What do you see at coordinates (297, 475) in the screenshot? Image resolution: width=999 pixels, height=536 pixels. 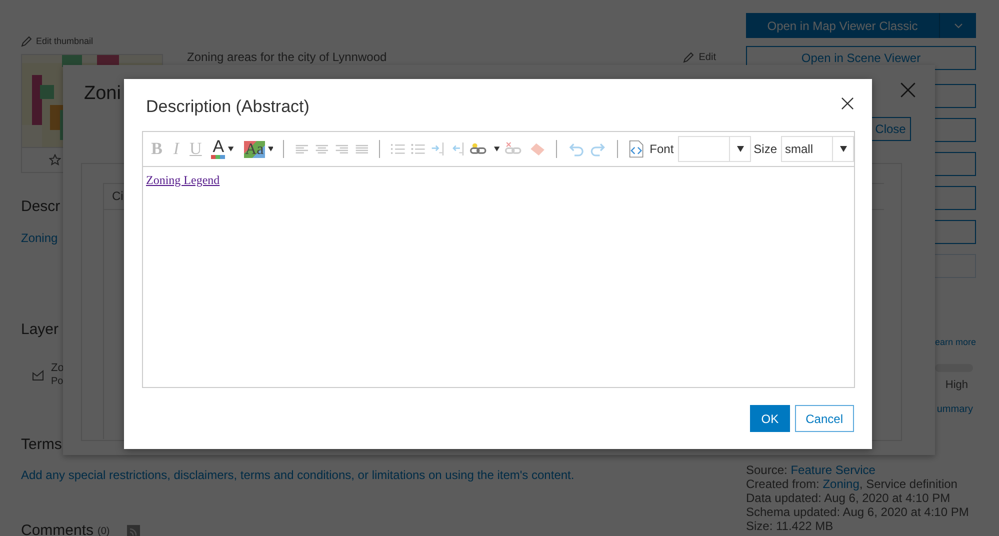 I see `terms-link: Add any special restrictions, disclaimers, terms and conditions, or limitations on using the item's content.` at bounding box center [297, 475].